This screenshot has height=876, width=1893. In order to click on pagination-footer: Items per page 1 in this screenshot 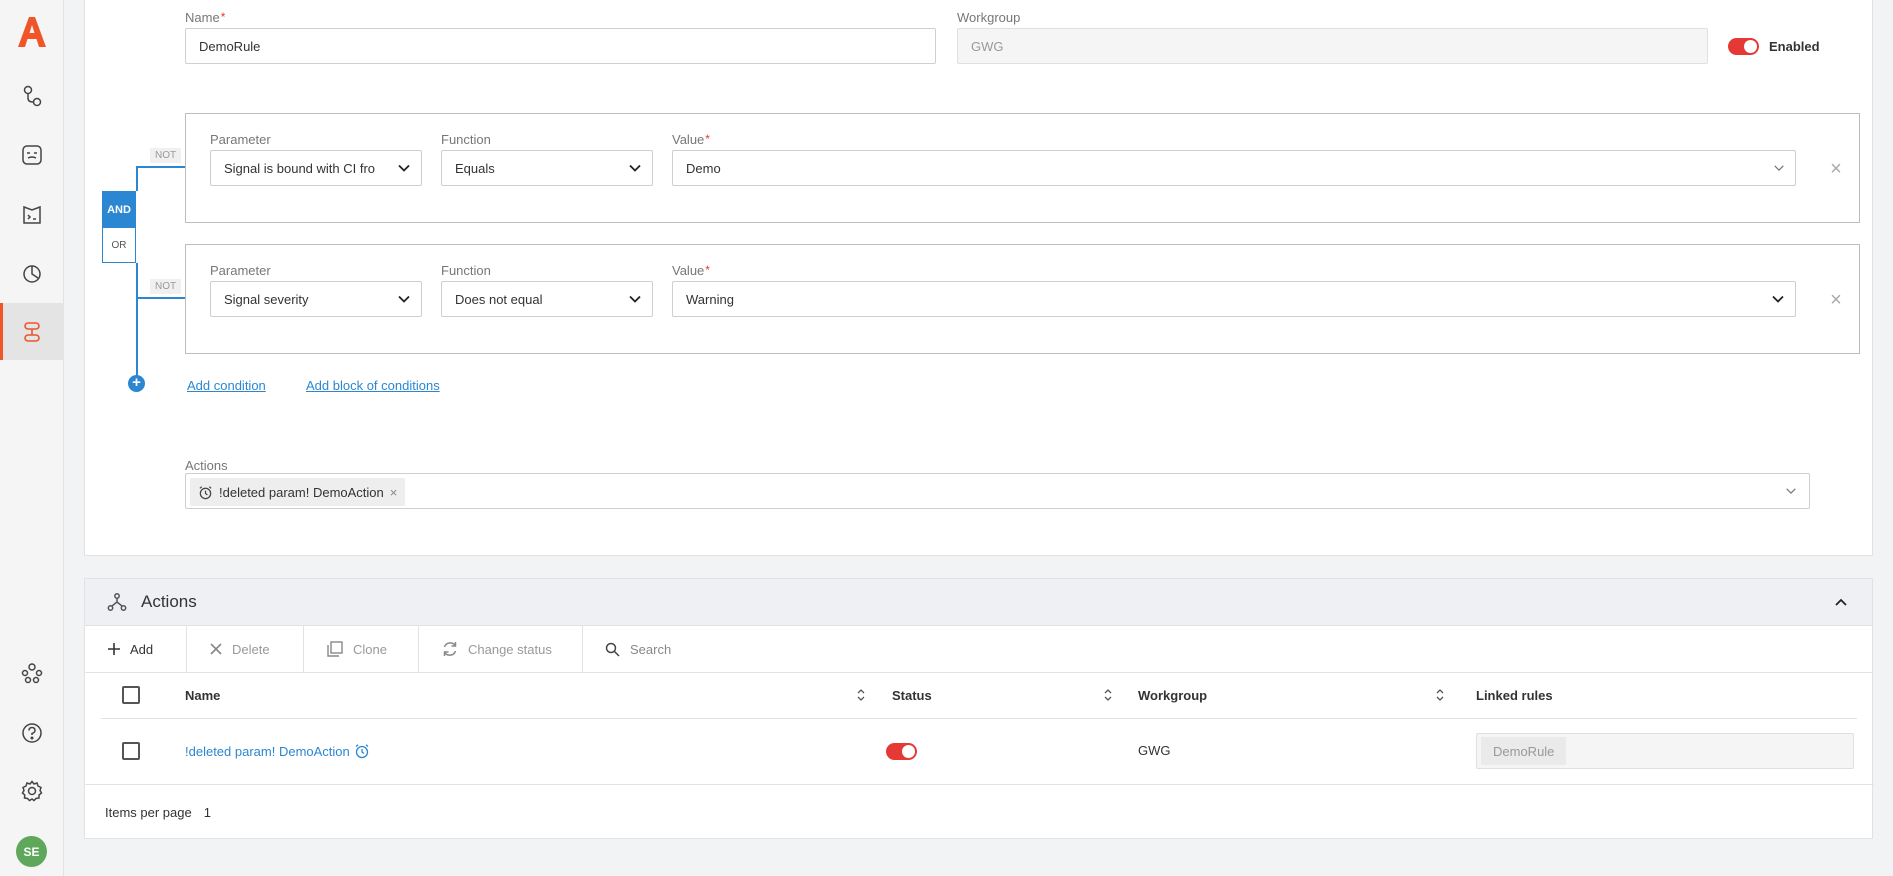, I will do `click(158, 812)`.